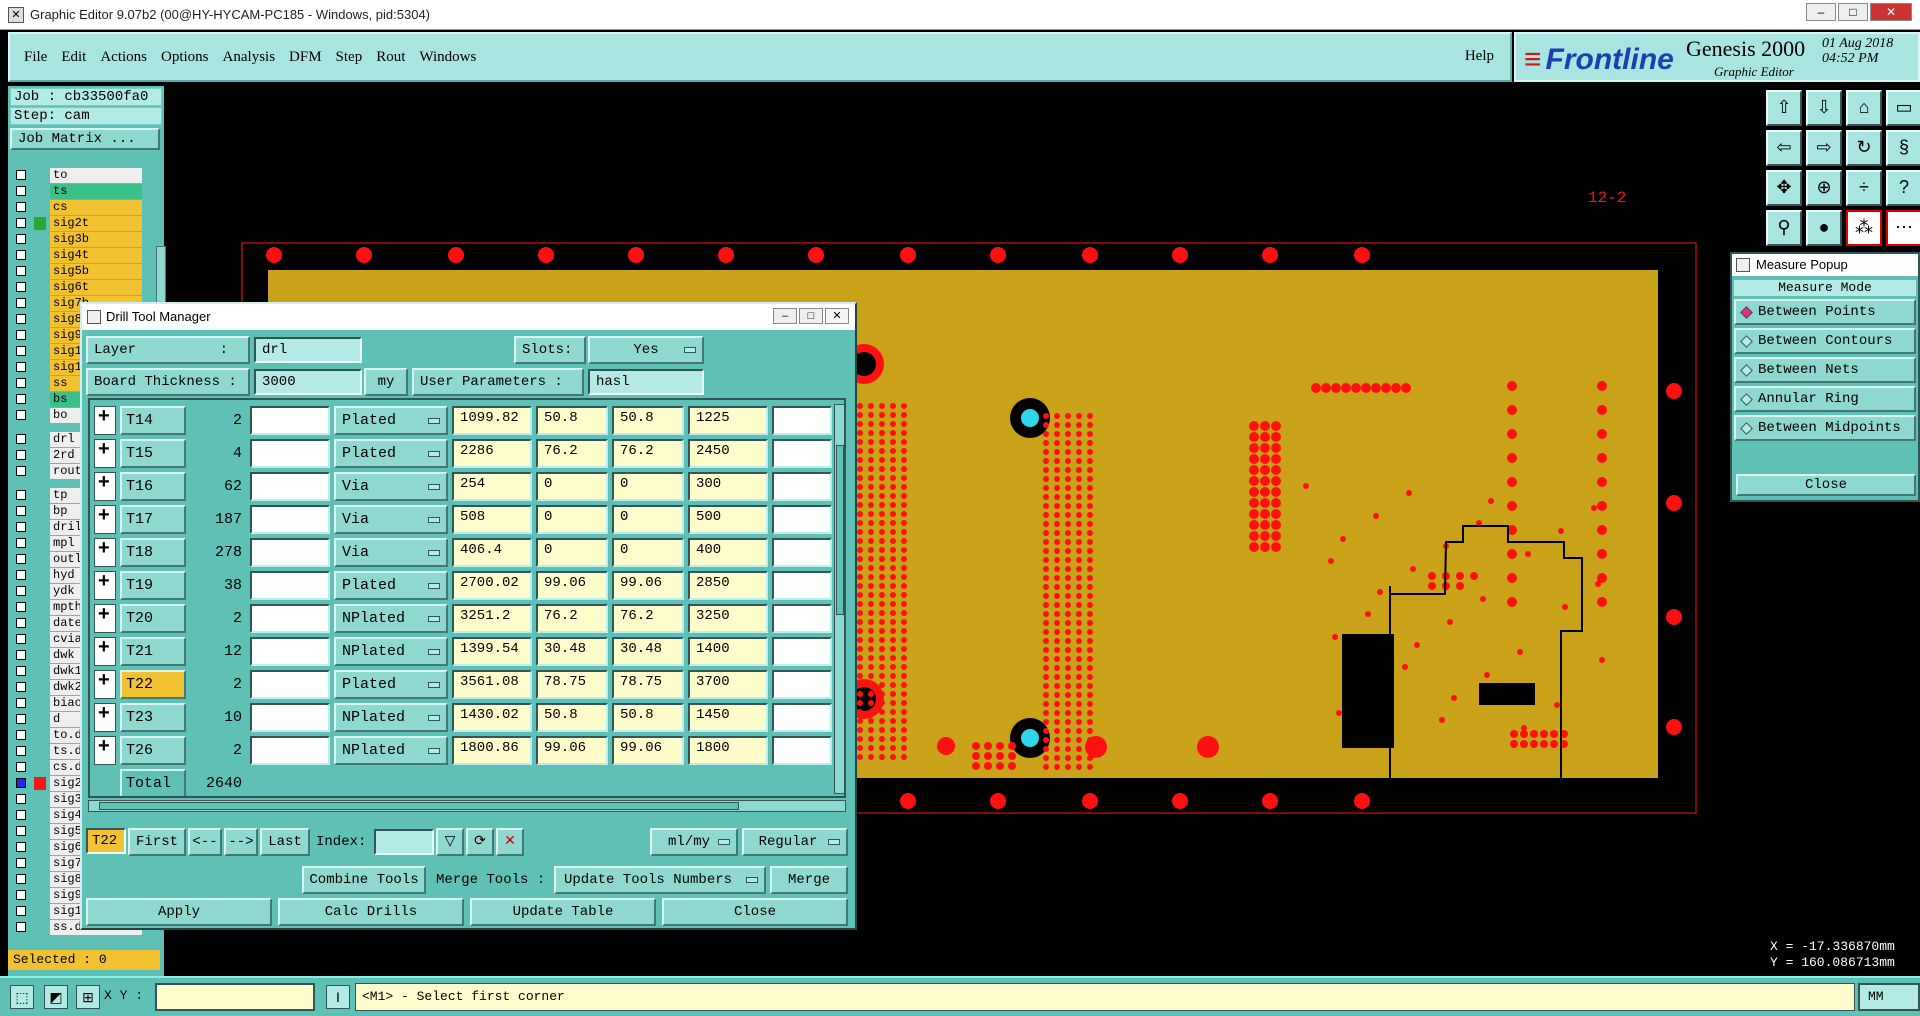 The image size is (1920, 1016). I want to click on refresh-icon: ⟳, so click(480, 842).